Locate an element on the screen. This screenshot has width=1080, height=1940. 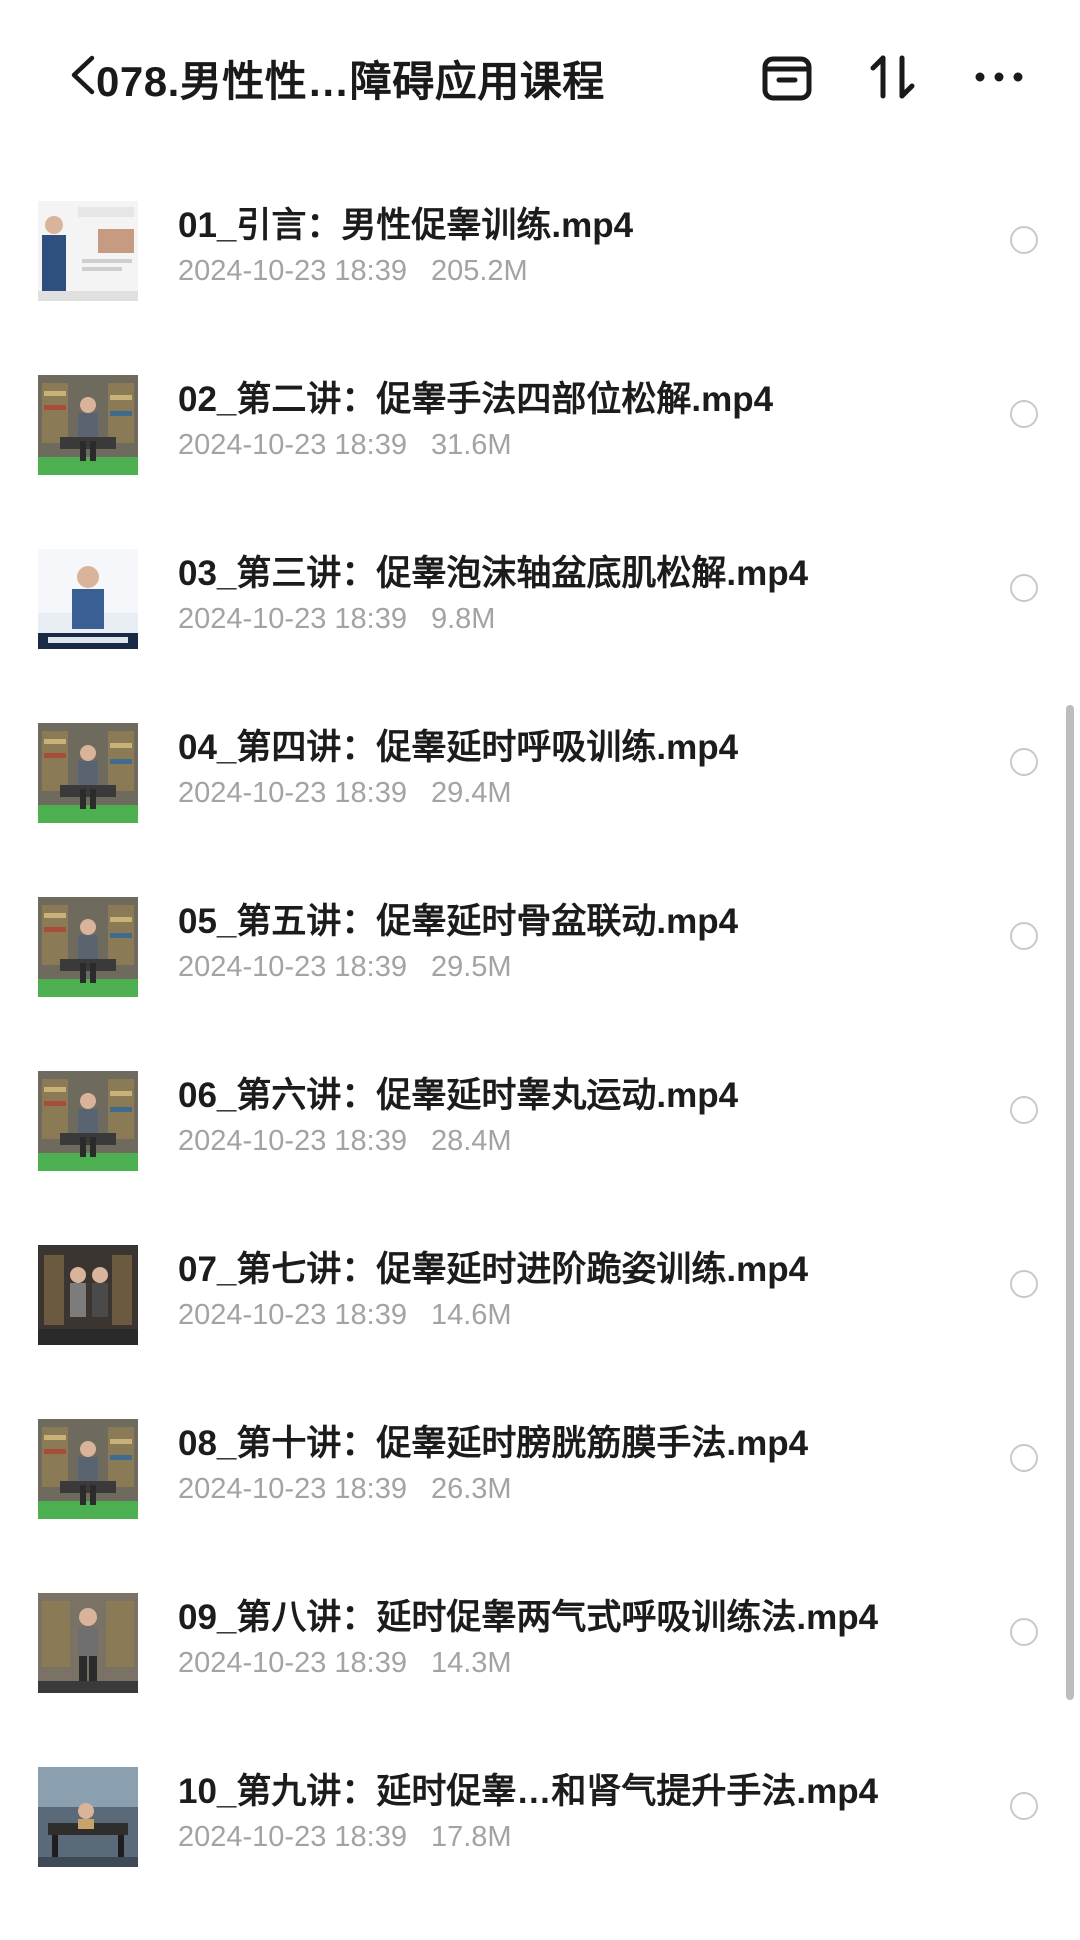
file-meta: 2024-10-23 18:39 29.5M is located at coordinates (345, 967).